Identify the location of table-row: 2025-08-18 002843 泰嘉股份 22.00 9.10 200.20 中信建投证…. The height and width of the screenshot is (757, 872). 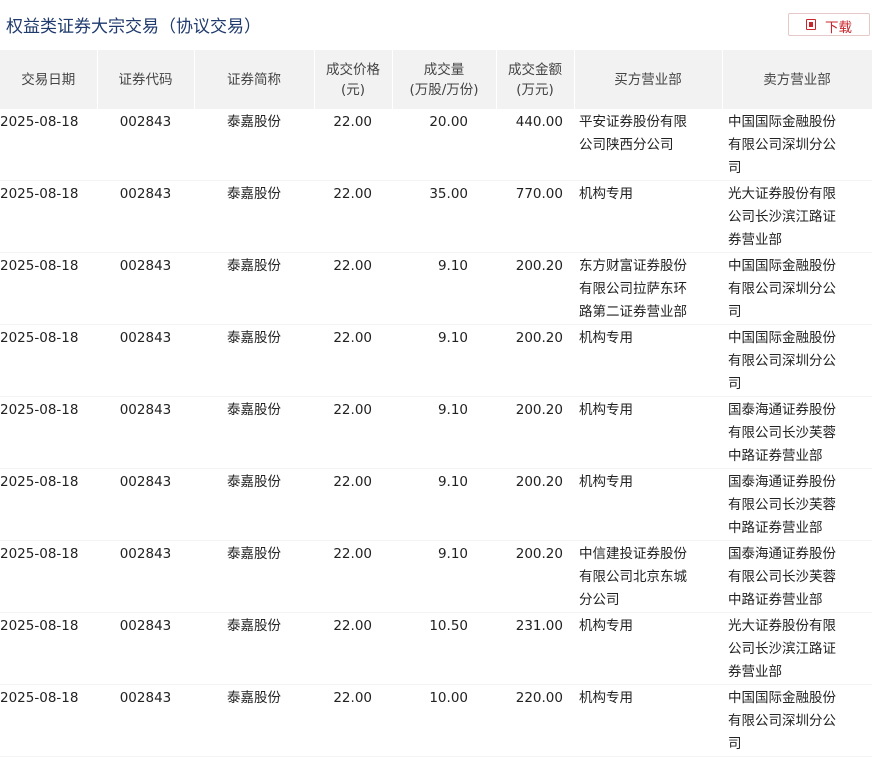
(436, 576).